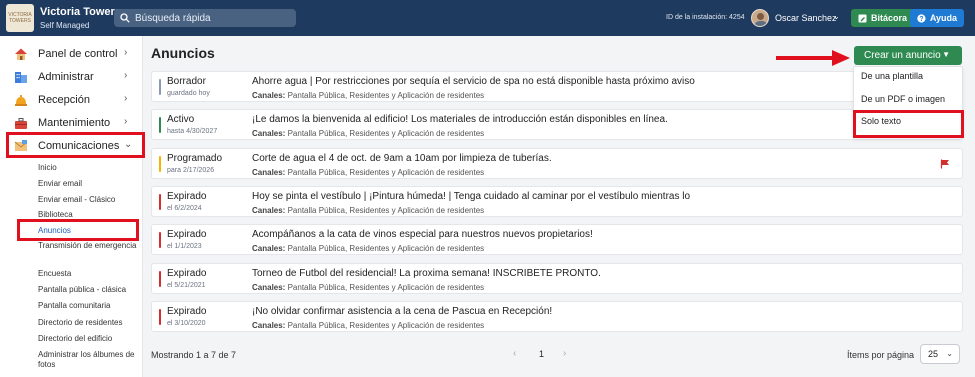 This screenshot has width=975, height=377. What do you see at coordinates (836, 16) in the screenshot?
I see `chevron-down-icon: ⌄` at bounding box center [836, 16].